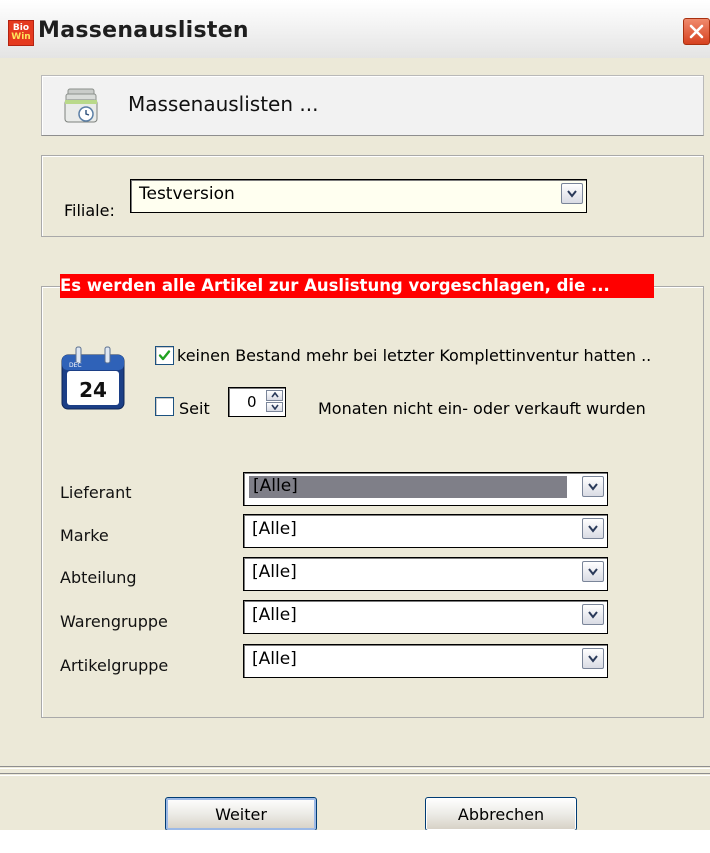 This screenshot has height=853, width=710. I want to click on option2-checkbox, so click(164, 406).